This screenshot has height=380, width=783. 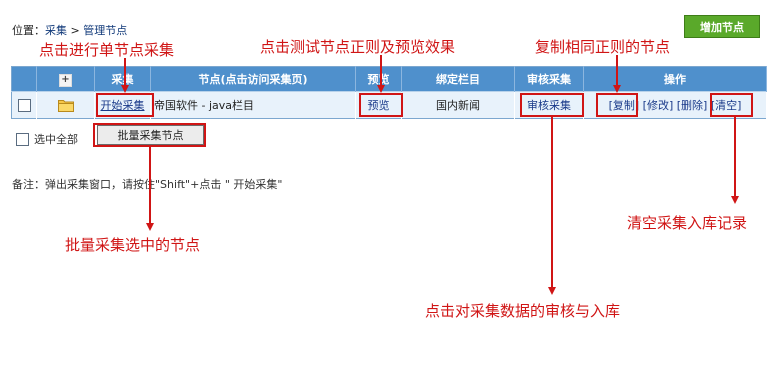 I want to click on header-expand-col: +, so click(x=65, y=79).